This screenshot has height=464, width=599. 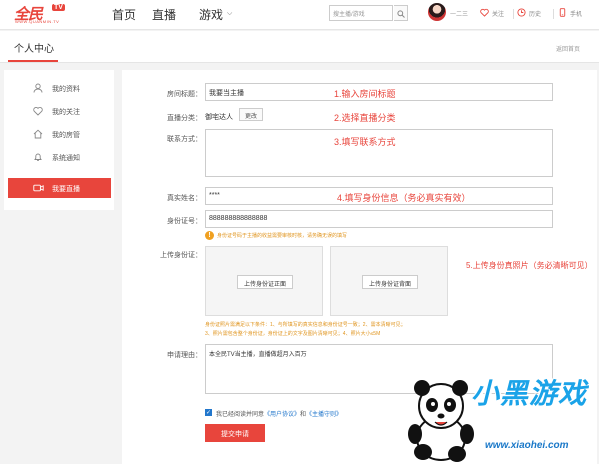 What do you see at coordinates (184, 118) in the screenshot?
I see `category-label: 直播分类：` at bounding box center [184, 118].